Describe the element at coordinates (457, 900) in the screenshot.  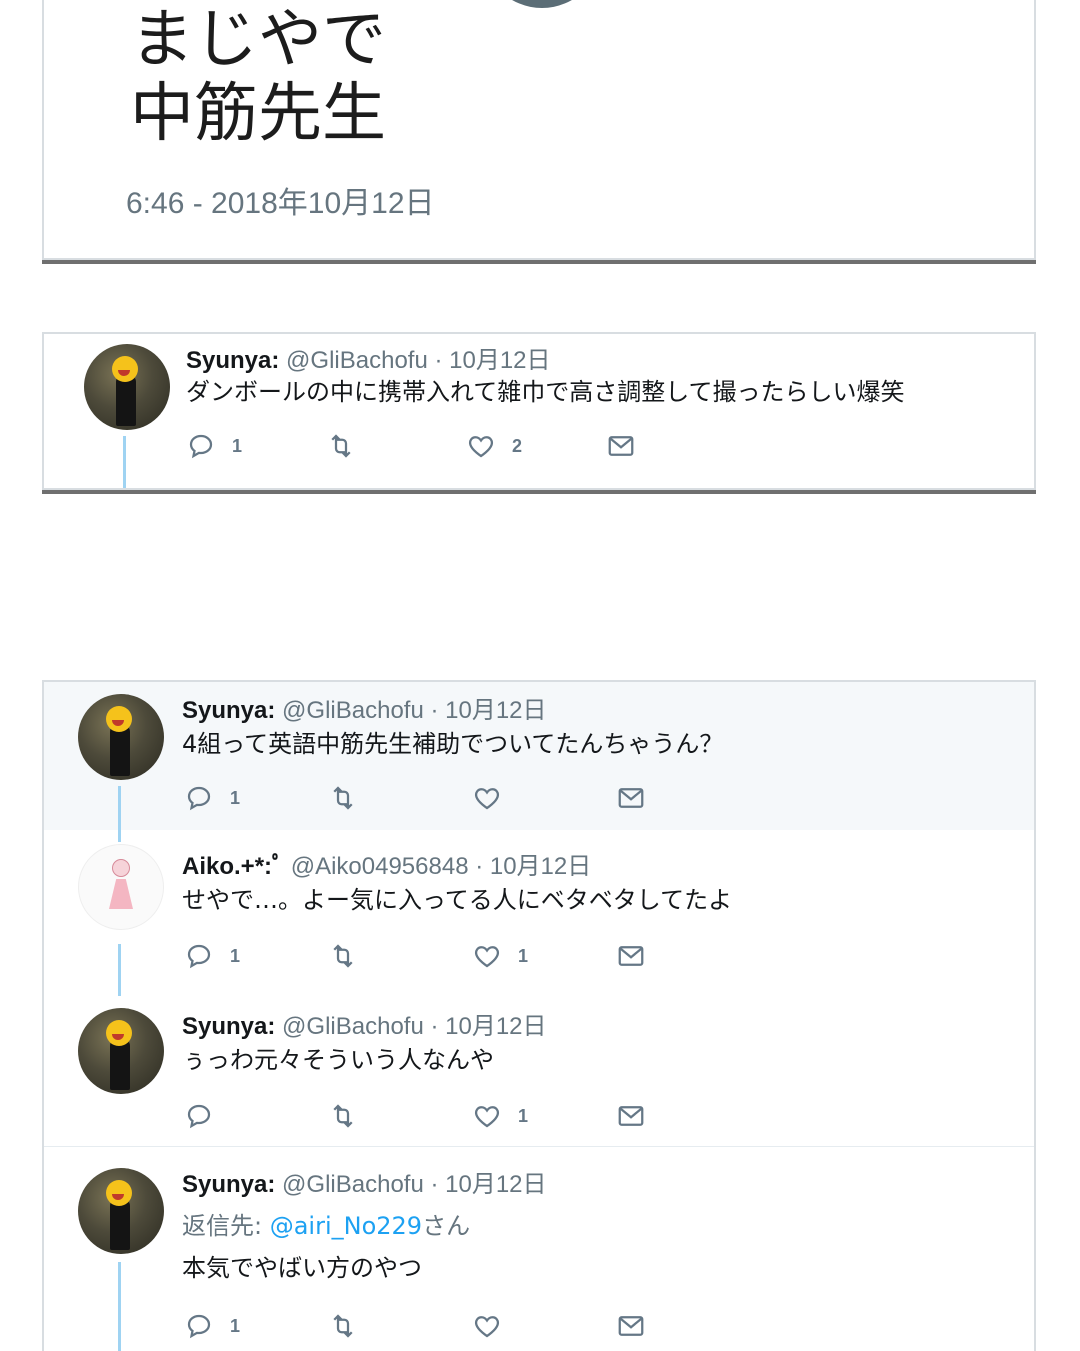
I see `tweet-text: せやで…。よー気に入ってる人にベタベタしてたよ` at that location.